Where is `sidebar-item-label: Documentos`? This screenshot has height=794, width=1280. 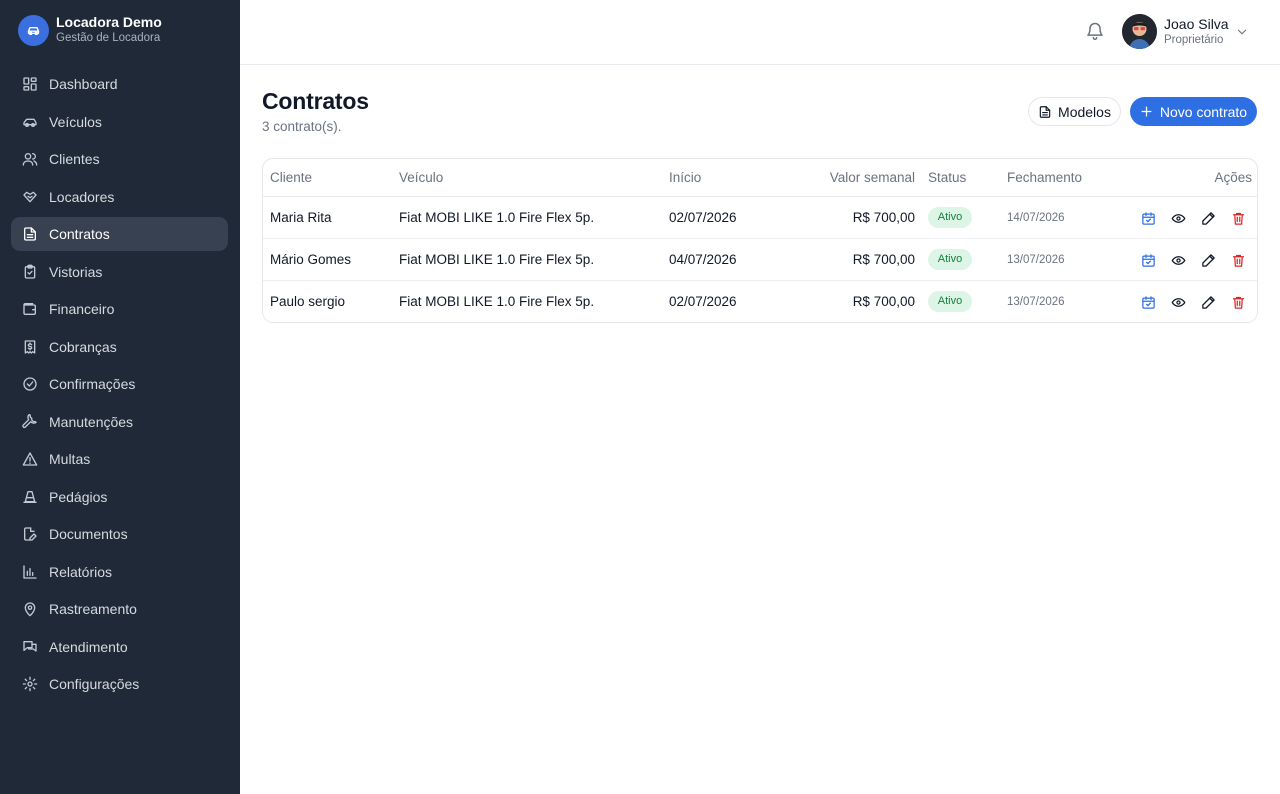
sidebar-item-label: Documentos is located at coordinates (88, 534).